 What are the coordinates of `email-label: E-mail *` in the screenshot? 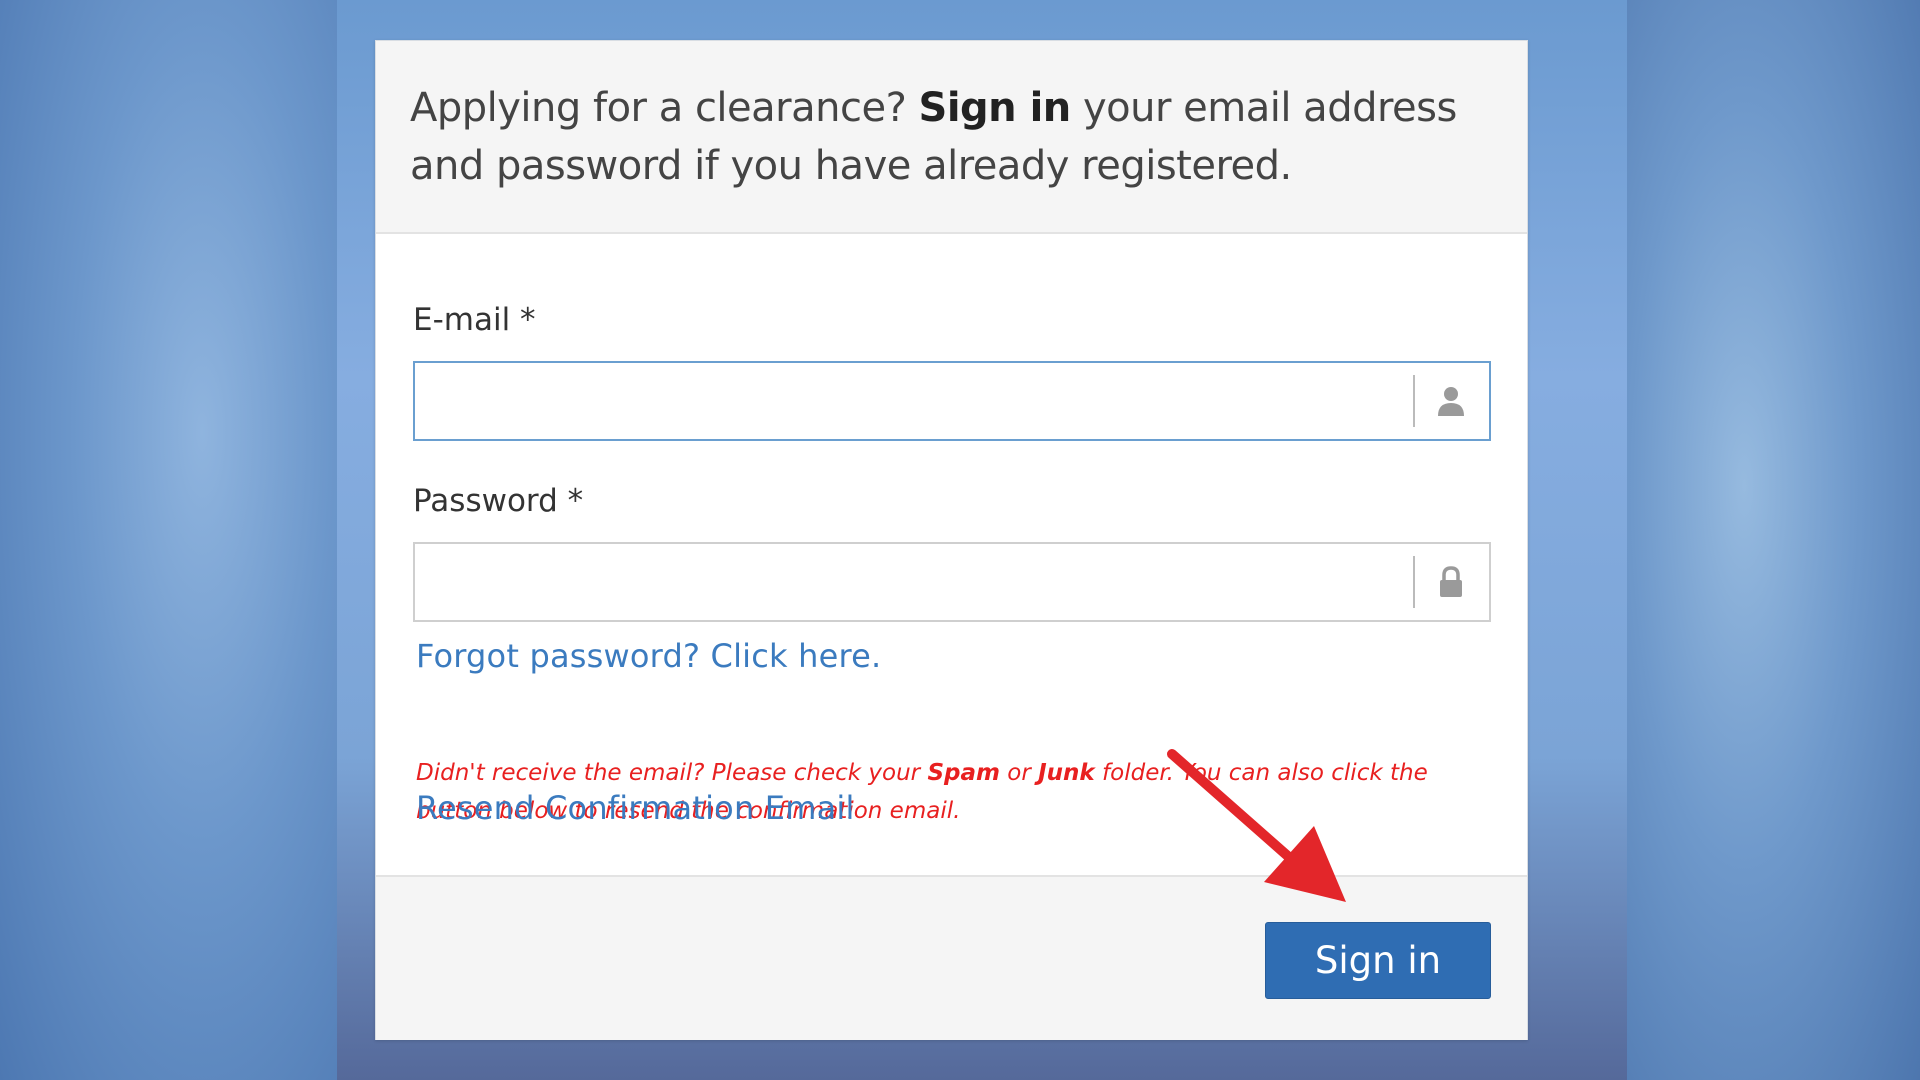 It's located at (474, 320).